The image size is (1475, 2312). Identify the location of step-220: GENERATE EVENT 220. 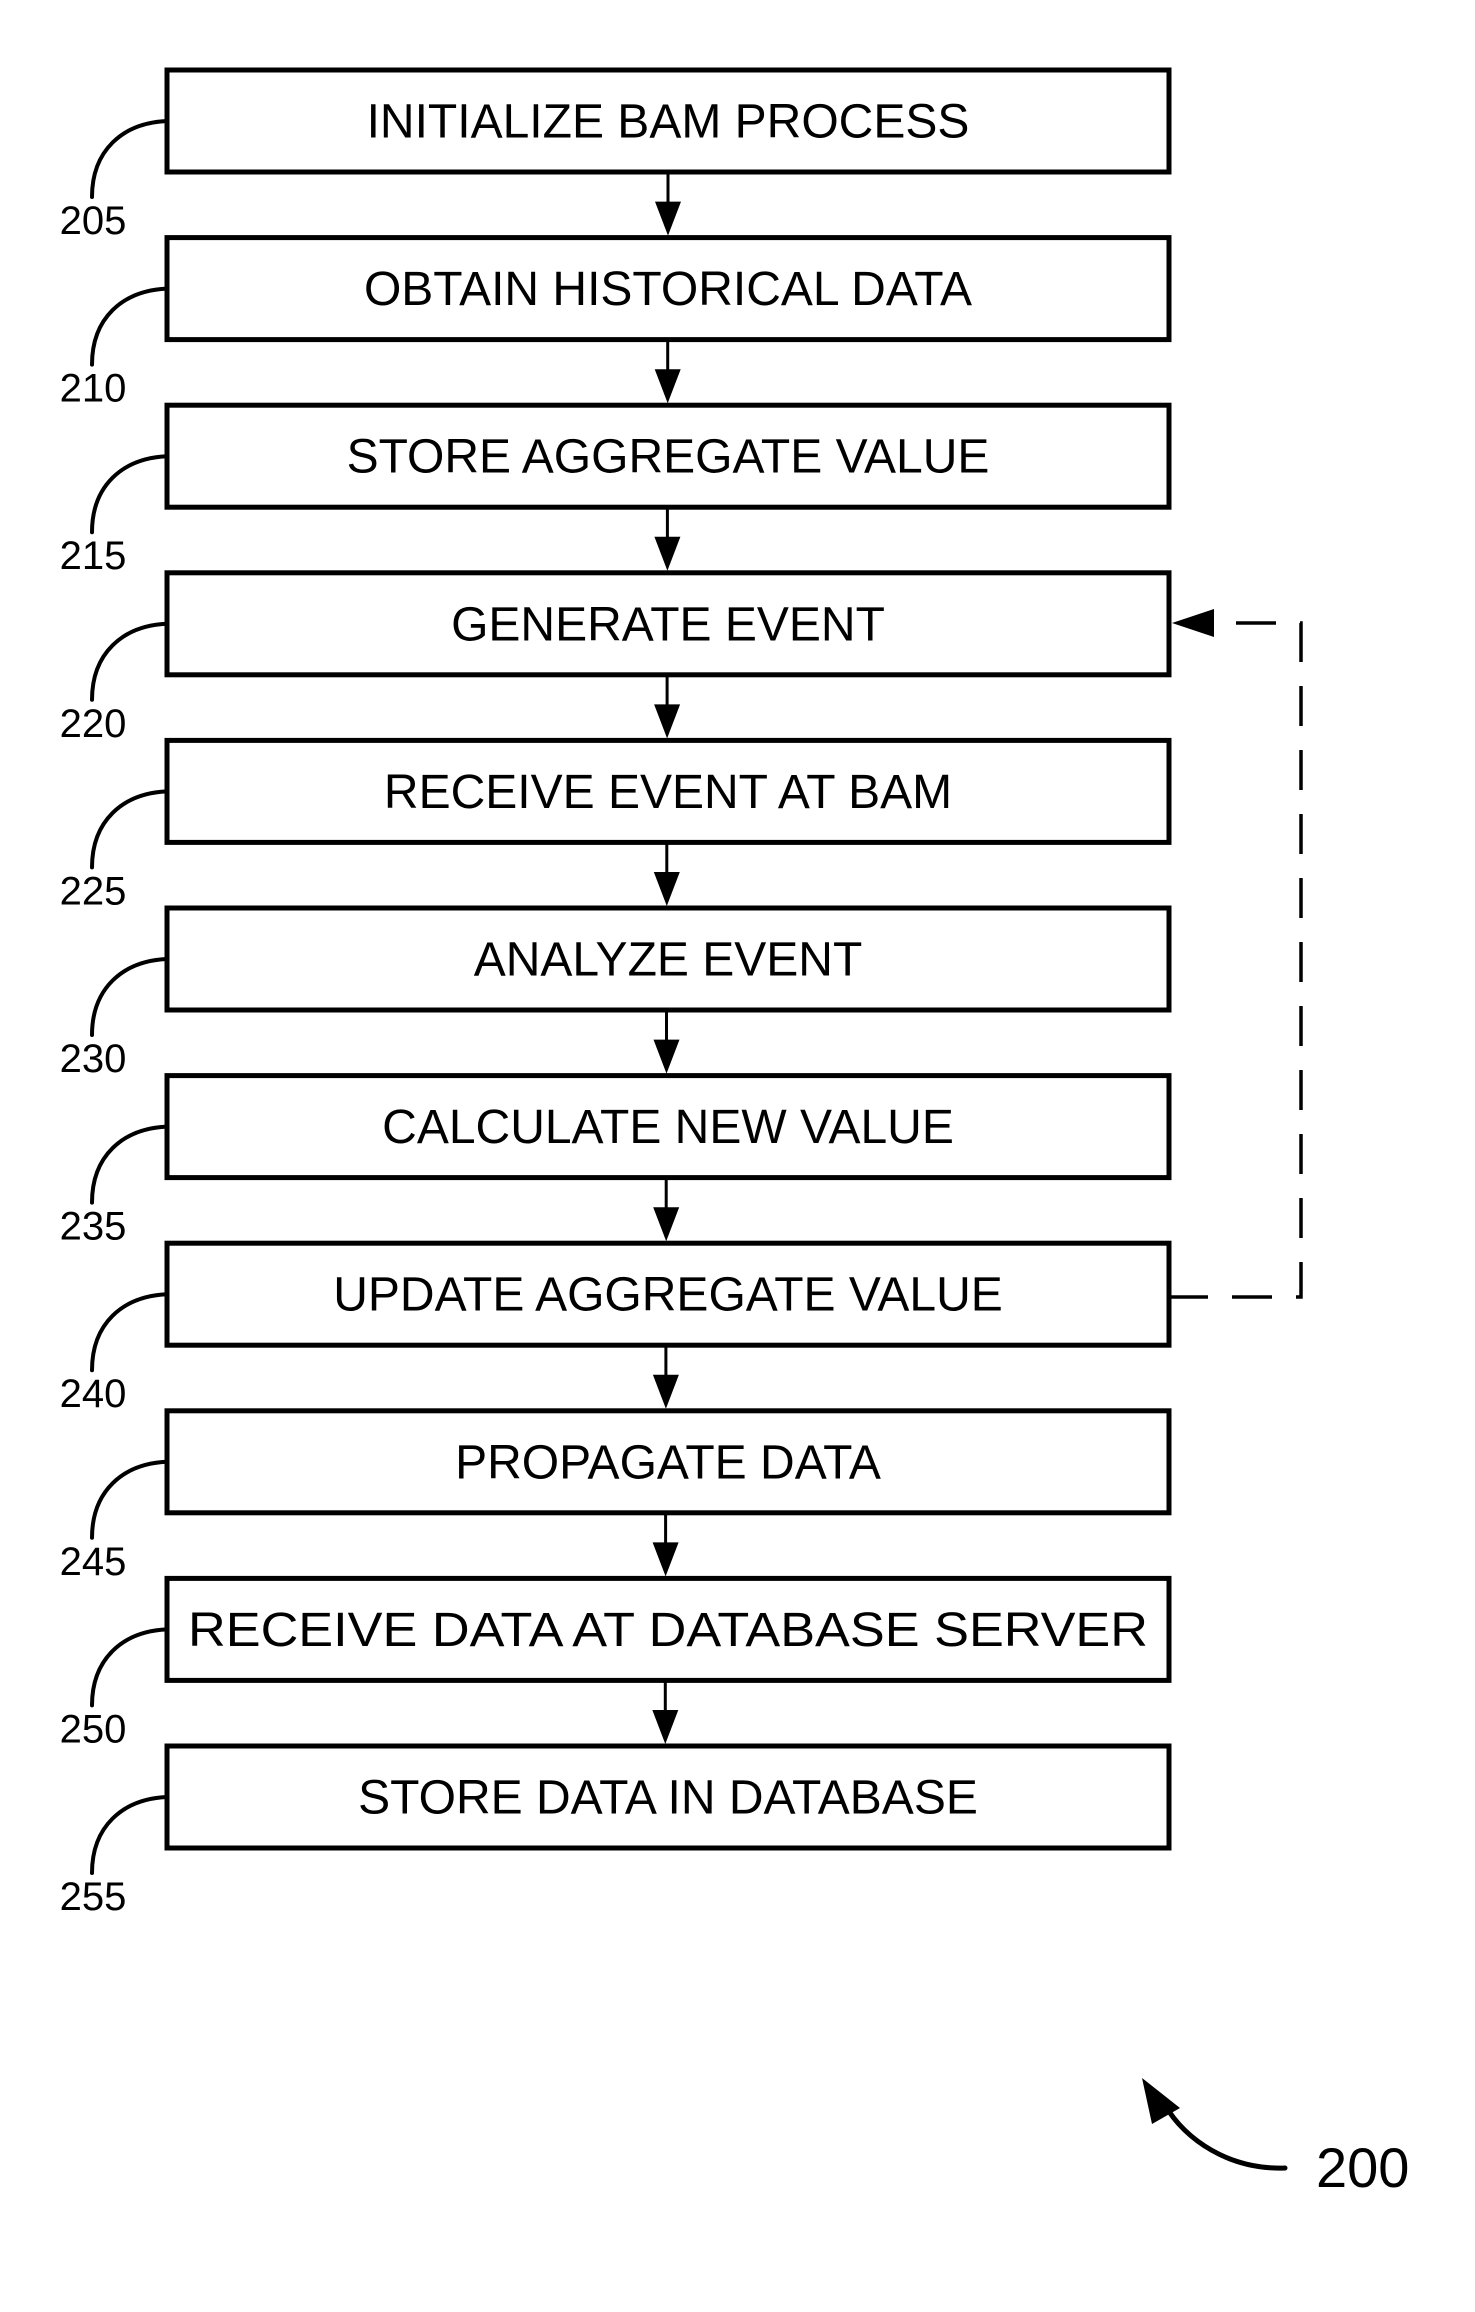
(616, 658).